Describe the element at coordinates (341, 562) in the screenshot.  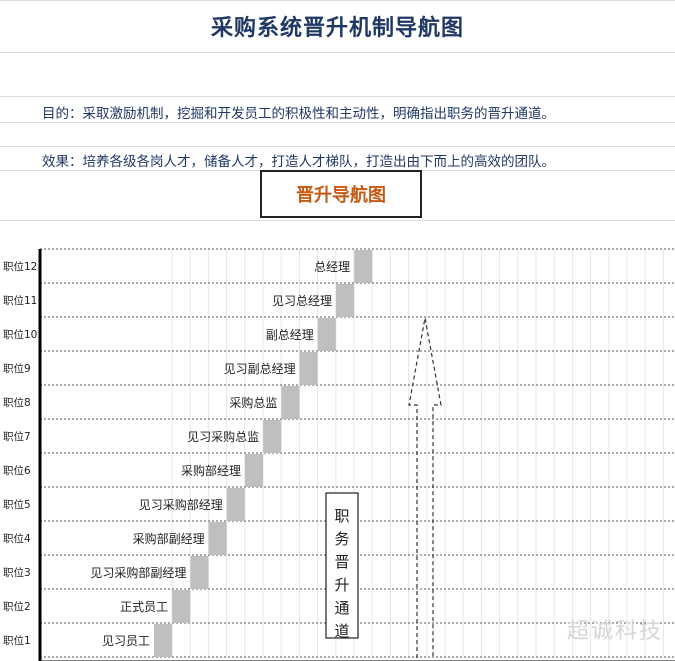
I see `channel-label-char: 晋` at that location.